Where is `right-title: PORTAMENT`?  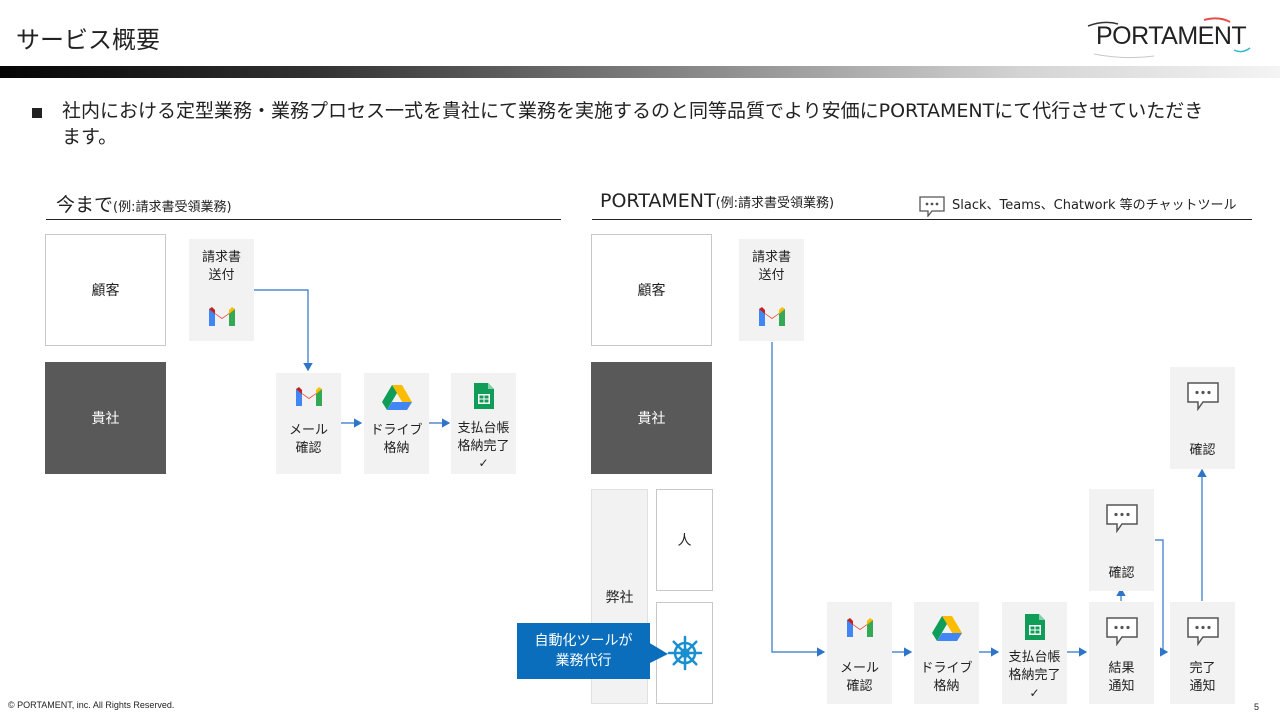
right-title: PORTAMENT is located at coordinates (658, 201).